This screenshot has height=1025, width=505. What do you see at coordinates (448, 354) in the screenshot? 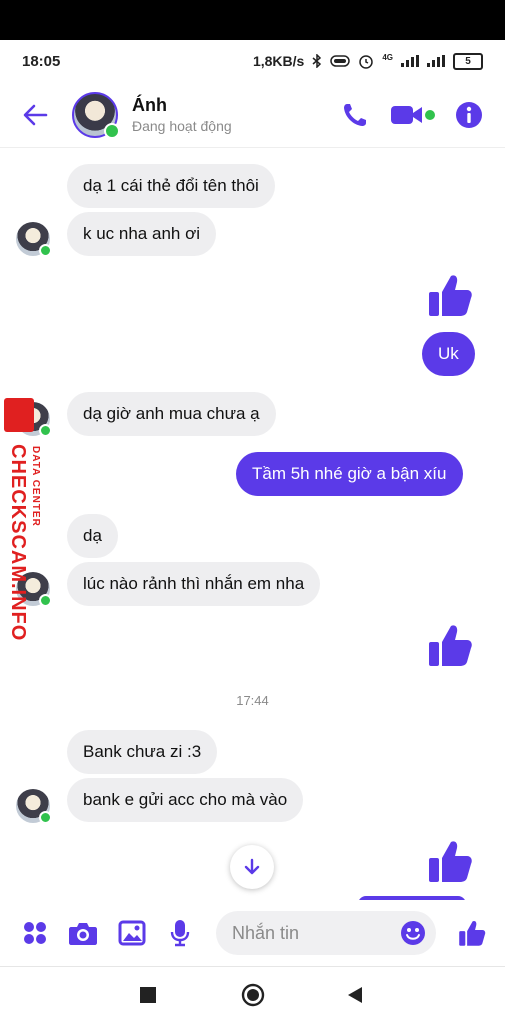
I see `outgoing-message: Uk` at bounding box center [448, 354].